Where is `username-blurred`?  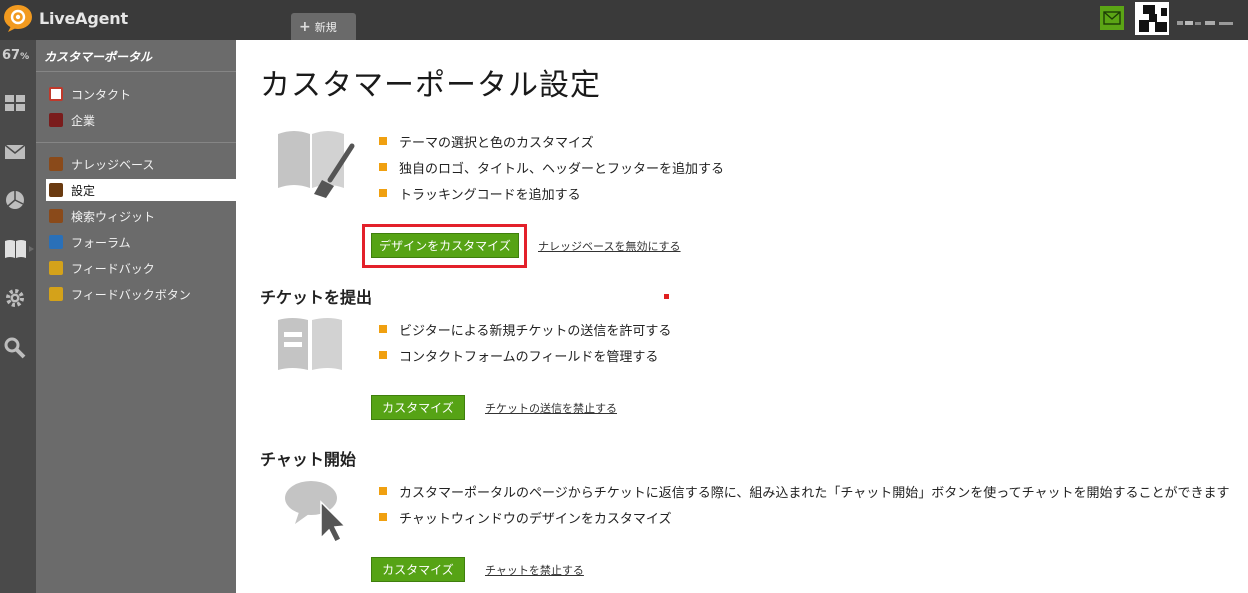
username-blurred is located at coordinates (1207, 18).